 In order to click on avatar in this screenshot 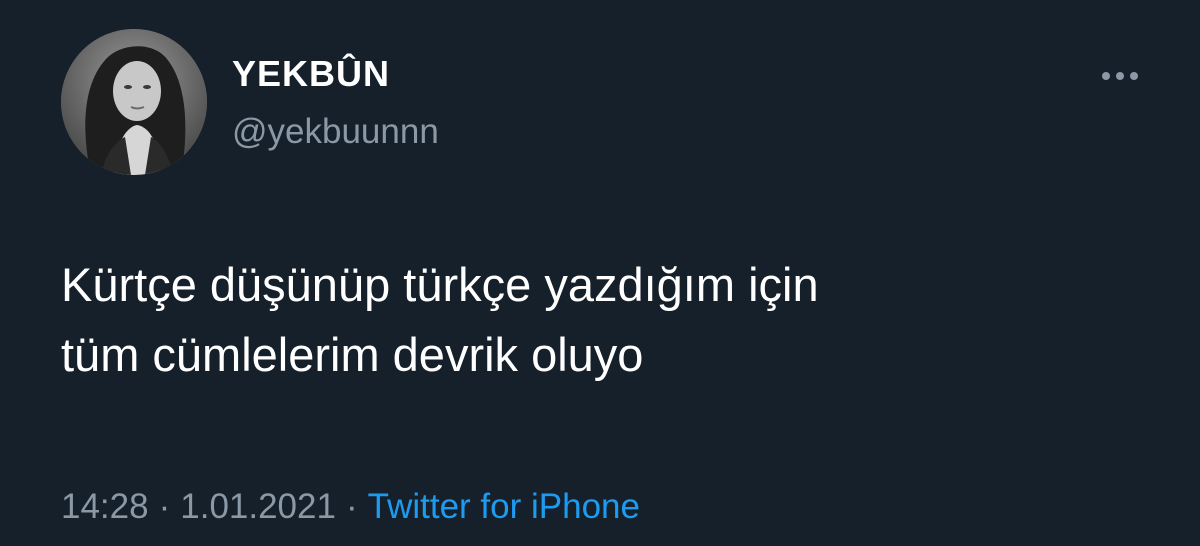, I will do `click(134, 102)`.